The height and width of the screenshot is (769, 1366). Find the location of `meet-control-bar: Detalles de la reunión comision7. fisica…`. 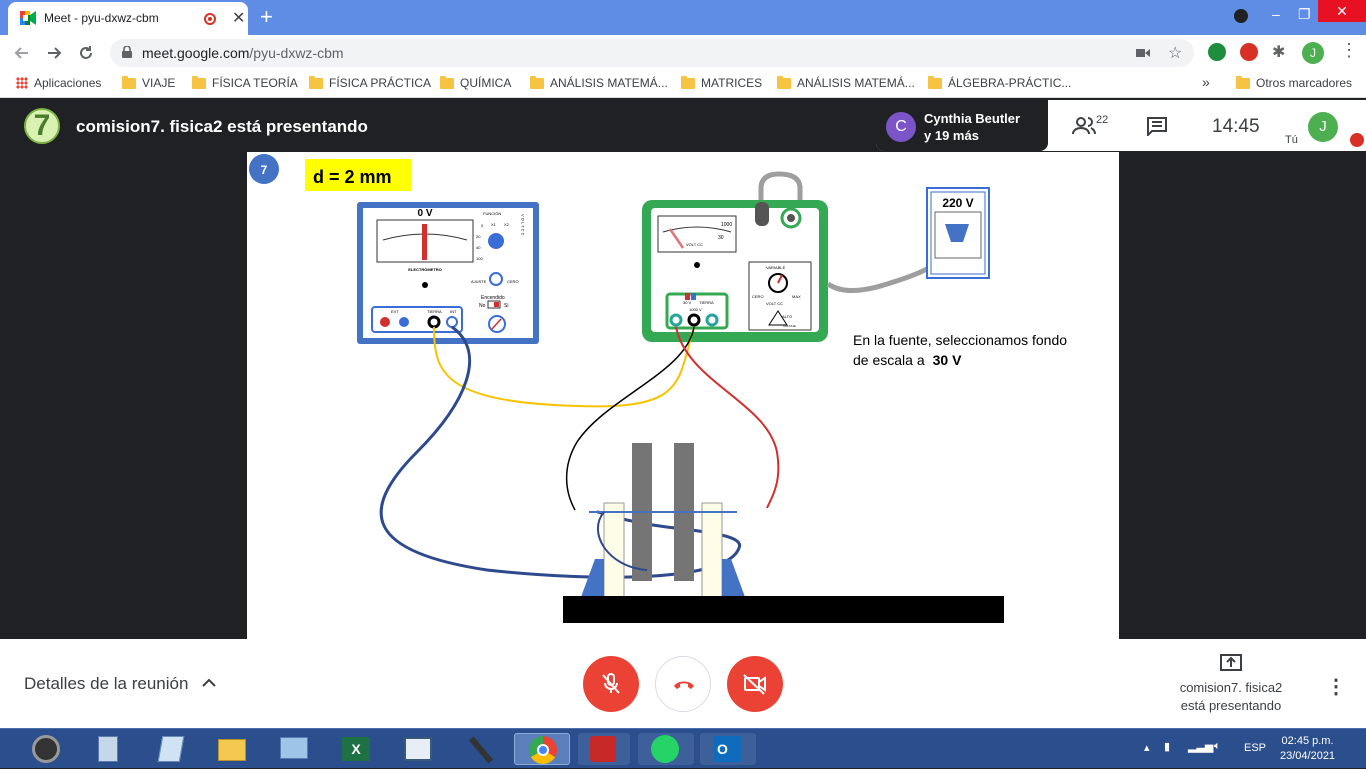

meet-control-bar: Detalles de la reunión comision7. fisica… is located at coordinates (683, 683).